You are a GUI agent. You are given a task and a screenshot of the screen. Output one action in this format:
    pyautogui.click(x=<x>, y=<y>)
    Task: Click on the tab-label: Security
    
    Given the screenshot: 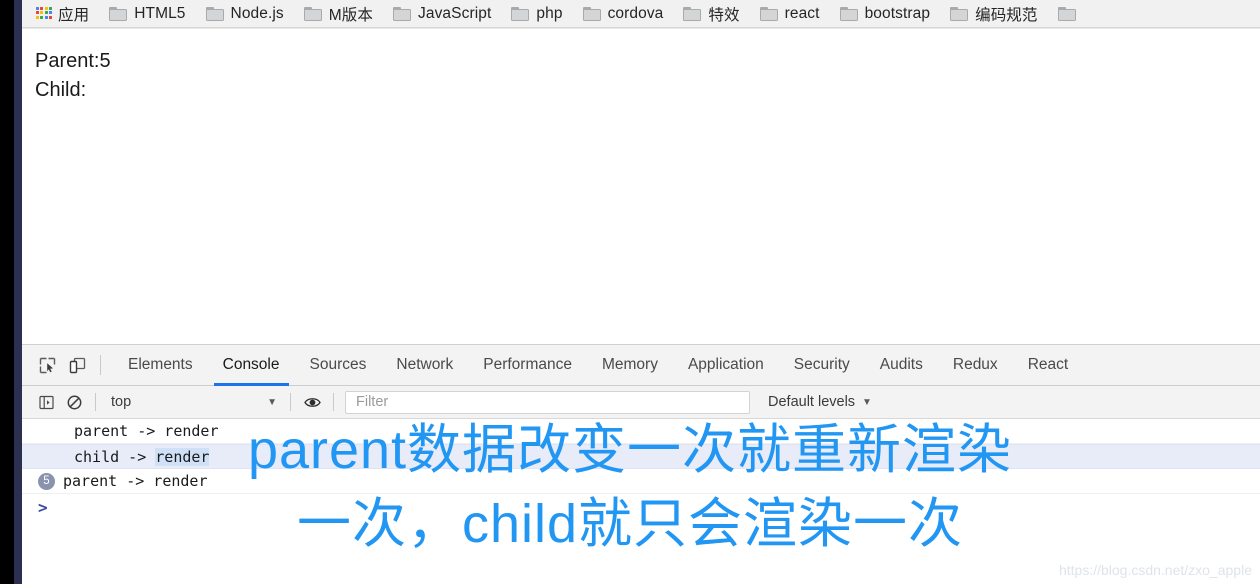 What is the action you would take?
    pyautogui.click(x=821, y=364)
    